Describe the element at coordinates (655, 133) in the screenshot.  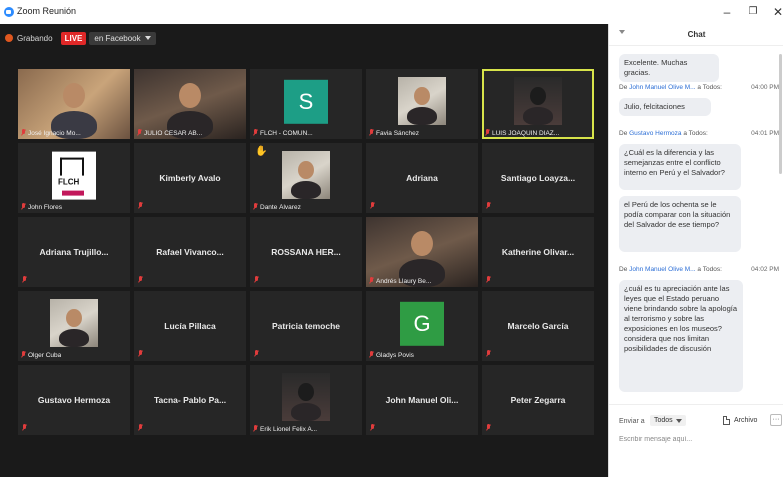
I see `chat-message-sender: Gustavo Hermoza` at that location.